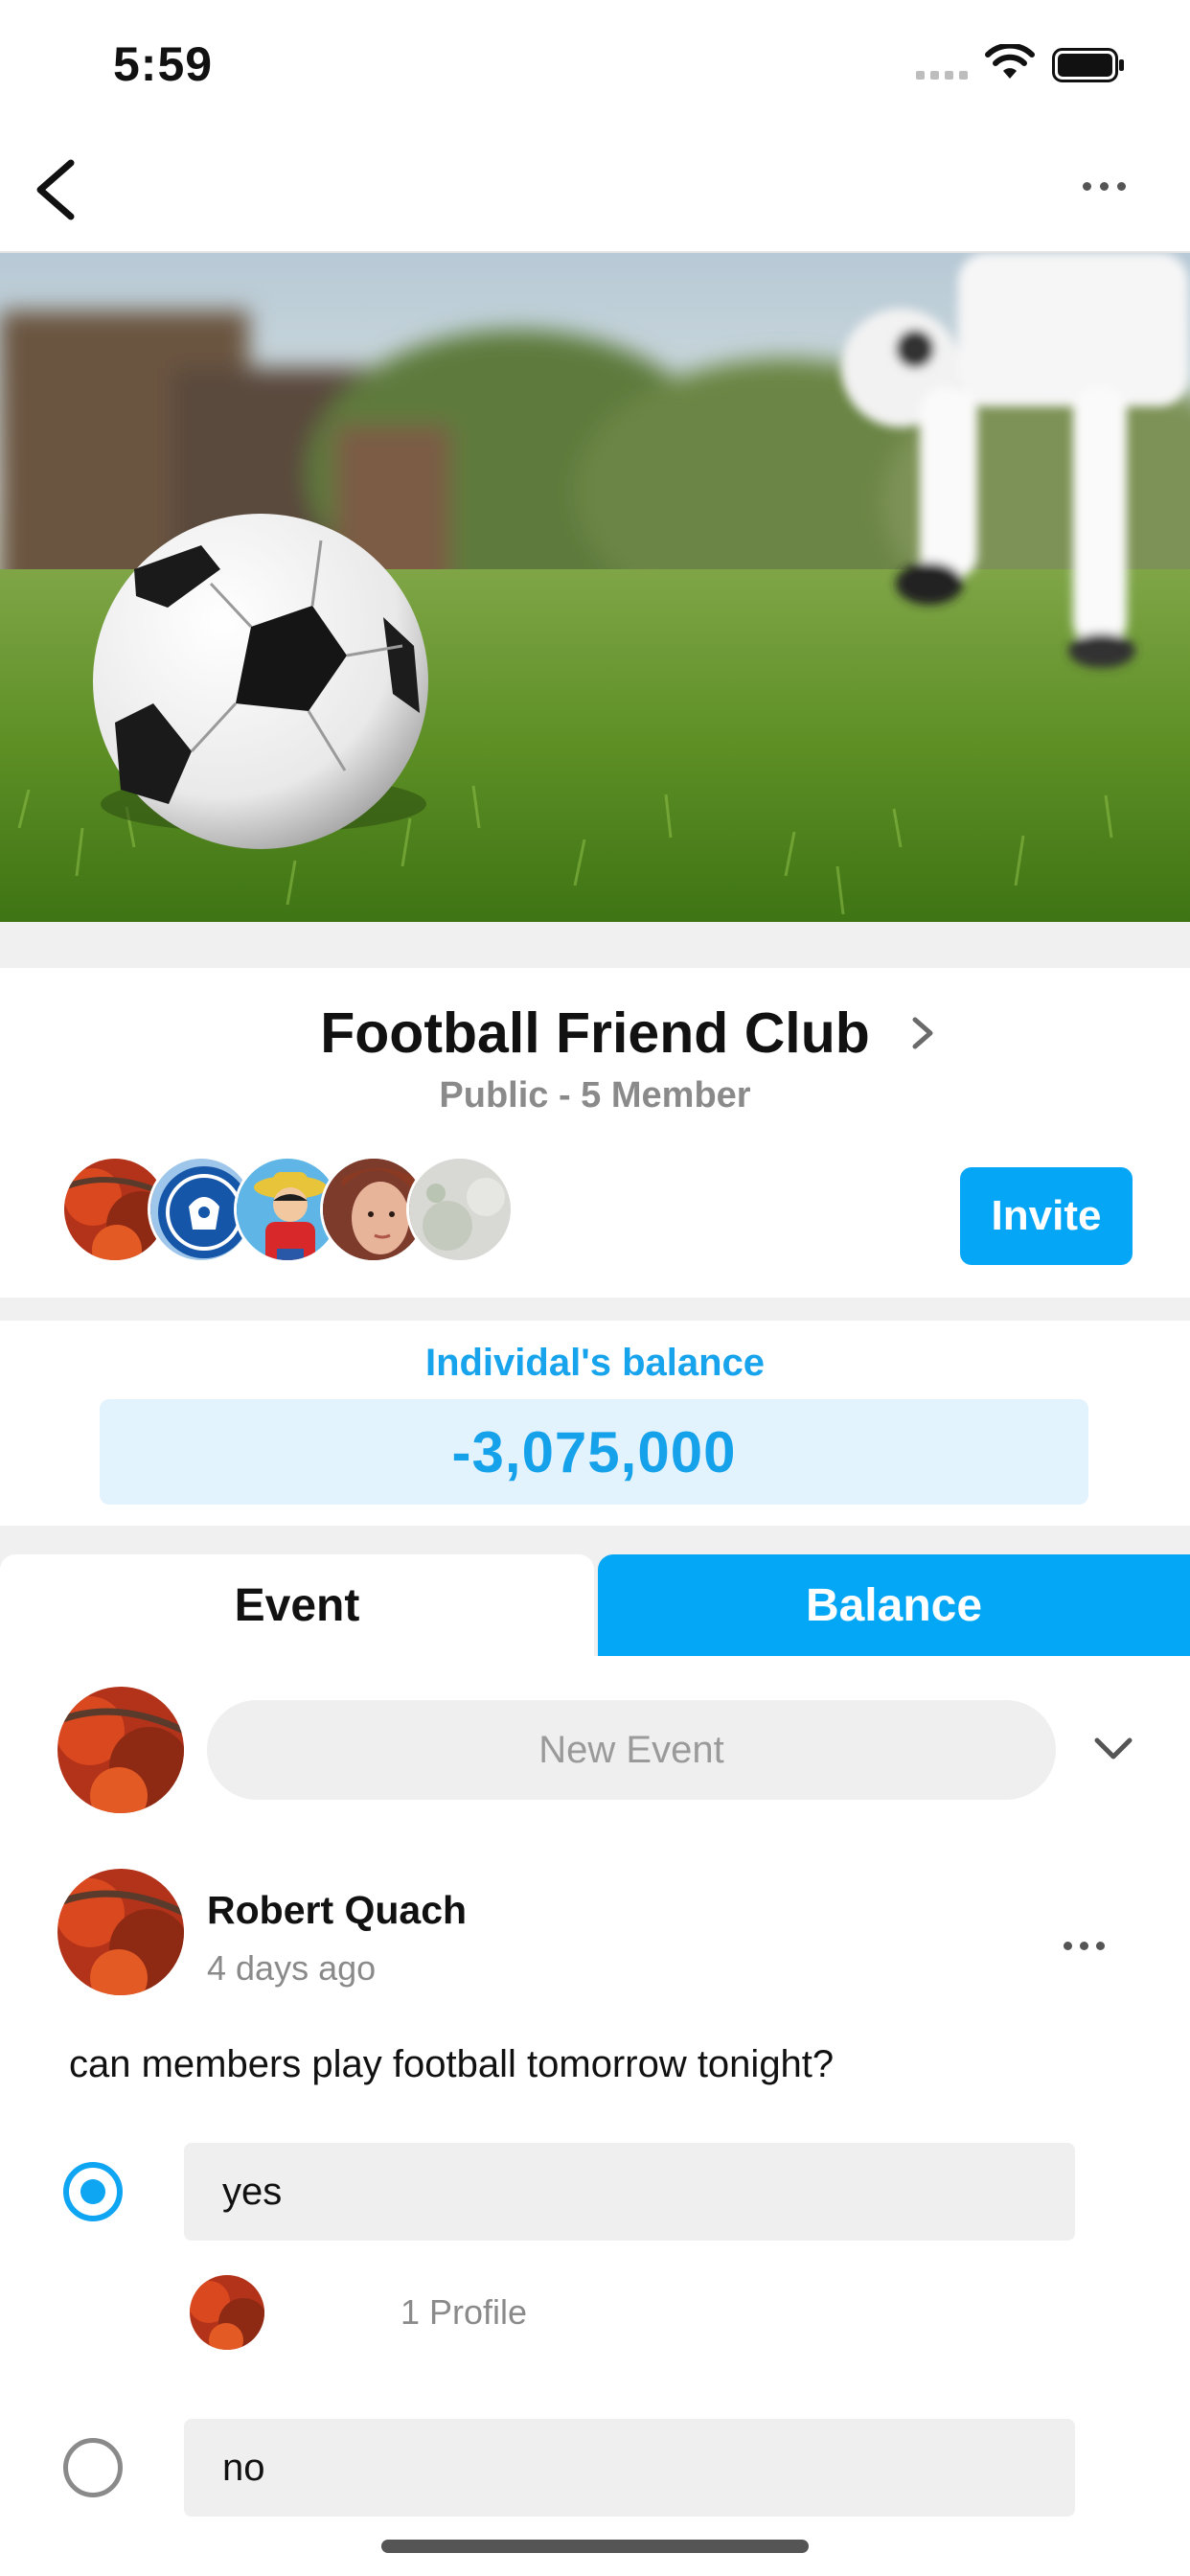  What do you see at coordinates (93, 2191) in the screenshot?
I see `radio-option-yes` at bounding box center [93, 2191].